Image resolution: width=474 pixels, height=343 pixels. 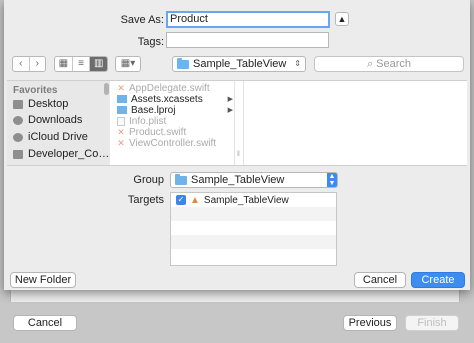 What do you see at coordinates (370, 323) in the screenshot?
I see `parent-previous-button: Previous` at bounding box center [370, 323].